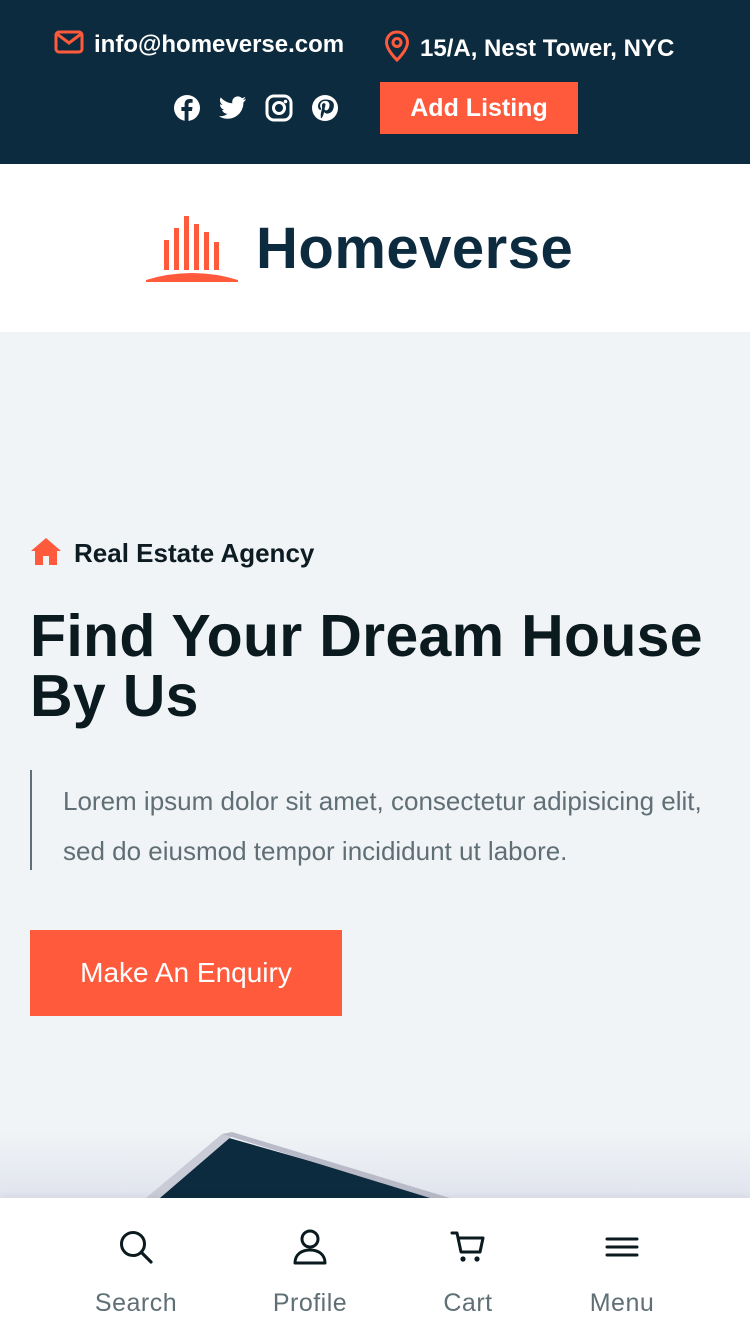  What do you see at coordinates (136, 1249) in the screenshot?
I see `search-icon` at bounding box center [136, 1249].